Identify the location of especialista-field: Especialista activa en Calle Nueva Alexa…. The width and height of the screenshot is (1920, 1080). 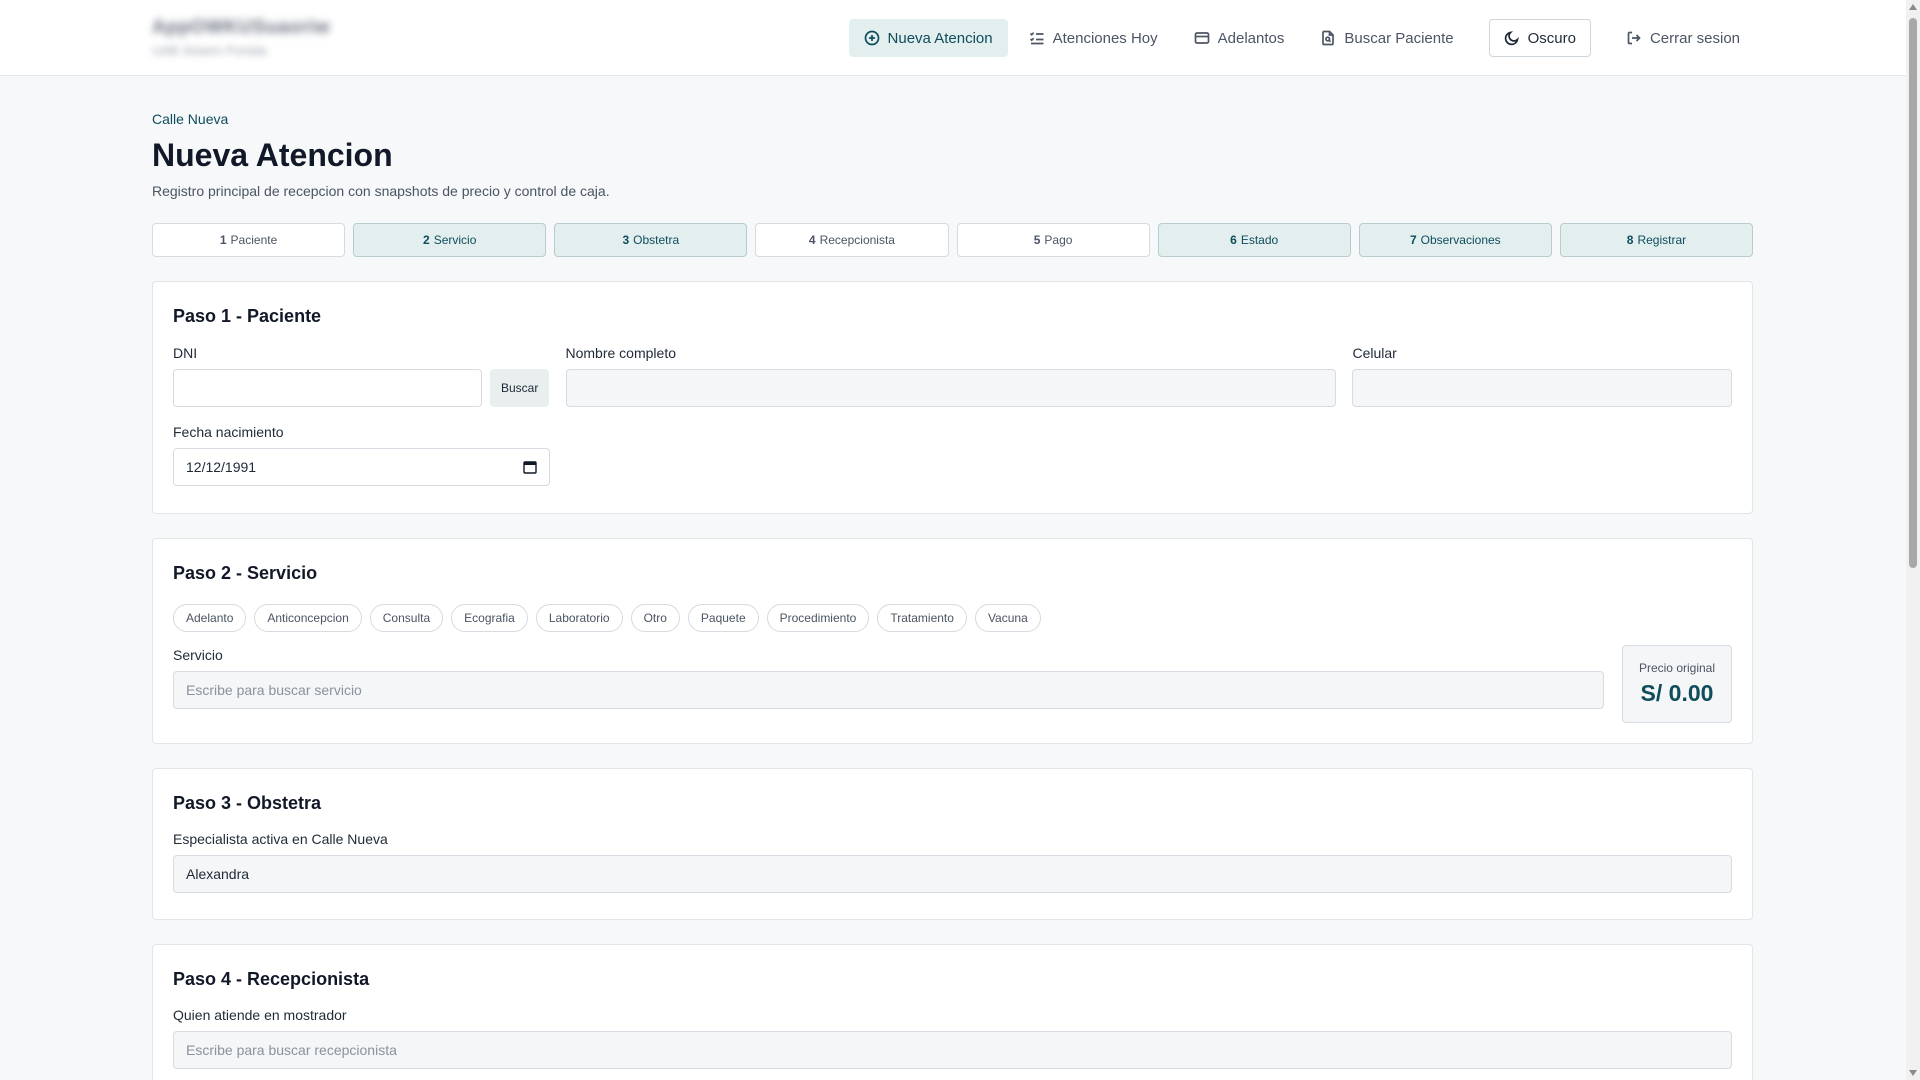
(952, 862).